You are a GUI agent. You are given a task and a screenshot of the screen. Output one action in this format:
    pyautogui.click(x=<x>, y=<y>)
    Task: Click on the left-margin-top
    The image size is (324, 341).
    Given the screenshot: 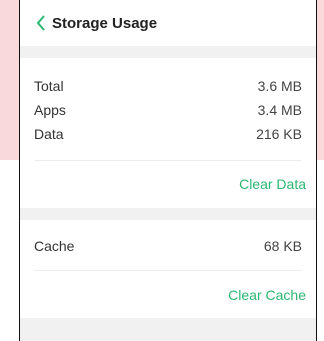 What is the action you would take?
    pyautogui.click(x=9, y=80)
    